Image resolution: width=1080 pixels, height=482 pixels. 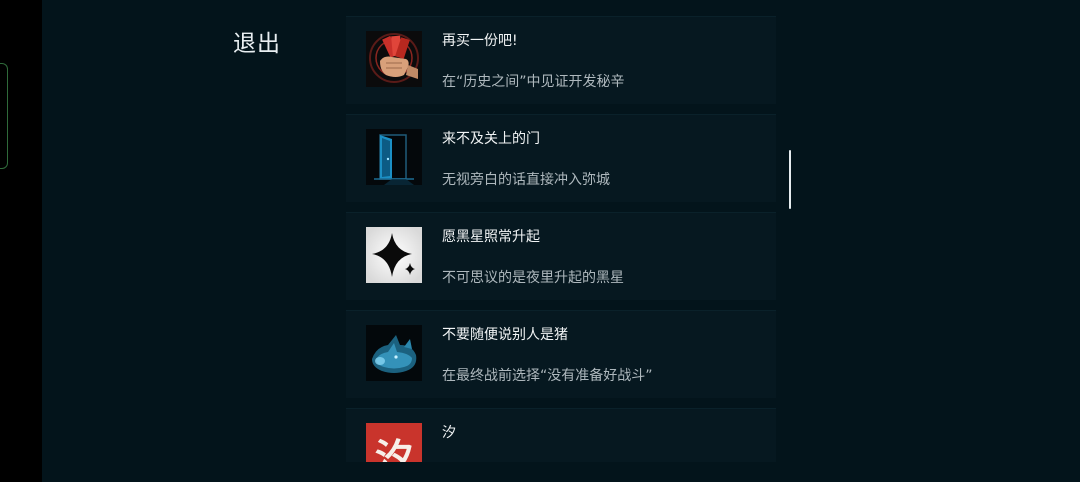 I want to click on achievement-description: 在最终战前选择“没有准备好战斗”, so click(x=547, y=376).